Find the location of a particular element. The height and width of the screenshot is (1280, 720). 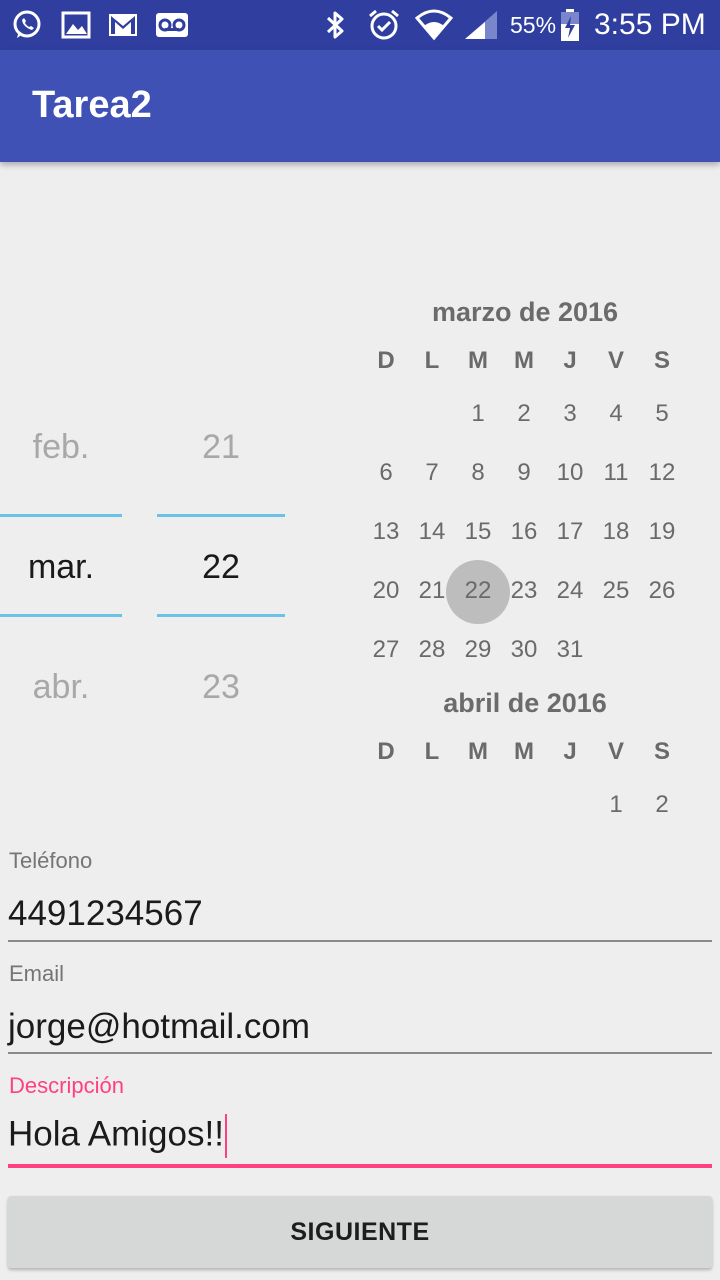

calendar-day: 10 is located at coordinates (570, 473).